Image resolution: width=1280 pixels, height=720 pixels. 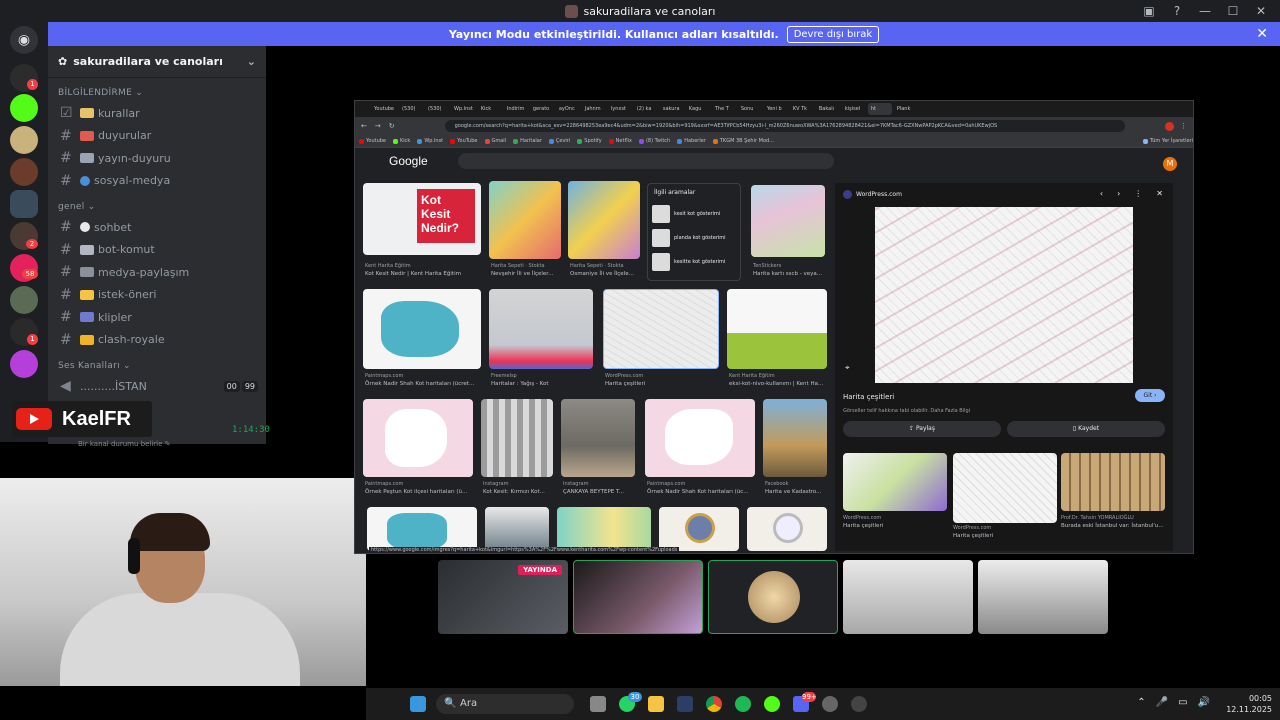 I want to click on category-ses-kanallari: Ses Kanalları ⌄, so click(x=157, y=363).